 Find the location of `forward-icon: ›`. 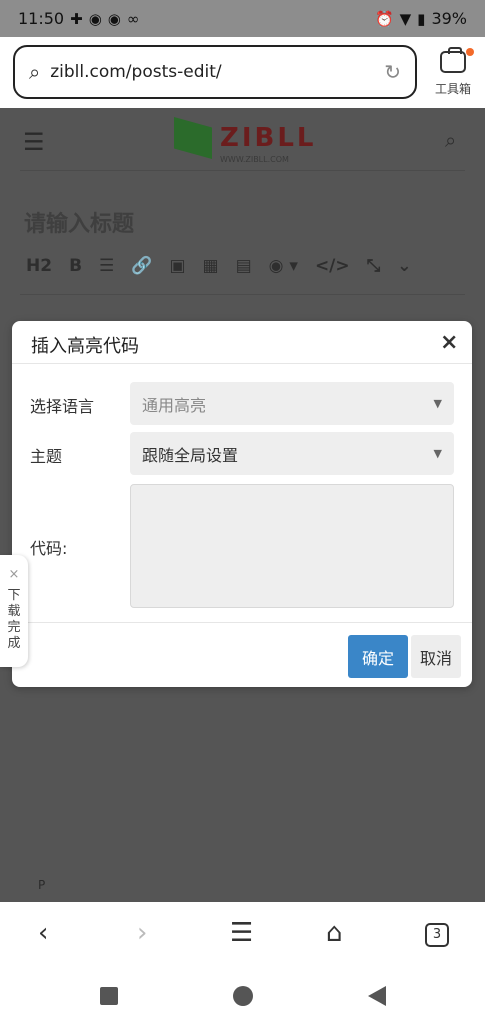

forward-icon: › is located at coordinates (142, 933).